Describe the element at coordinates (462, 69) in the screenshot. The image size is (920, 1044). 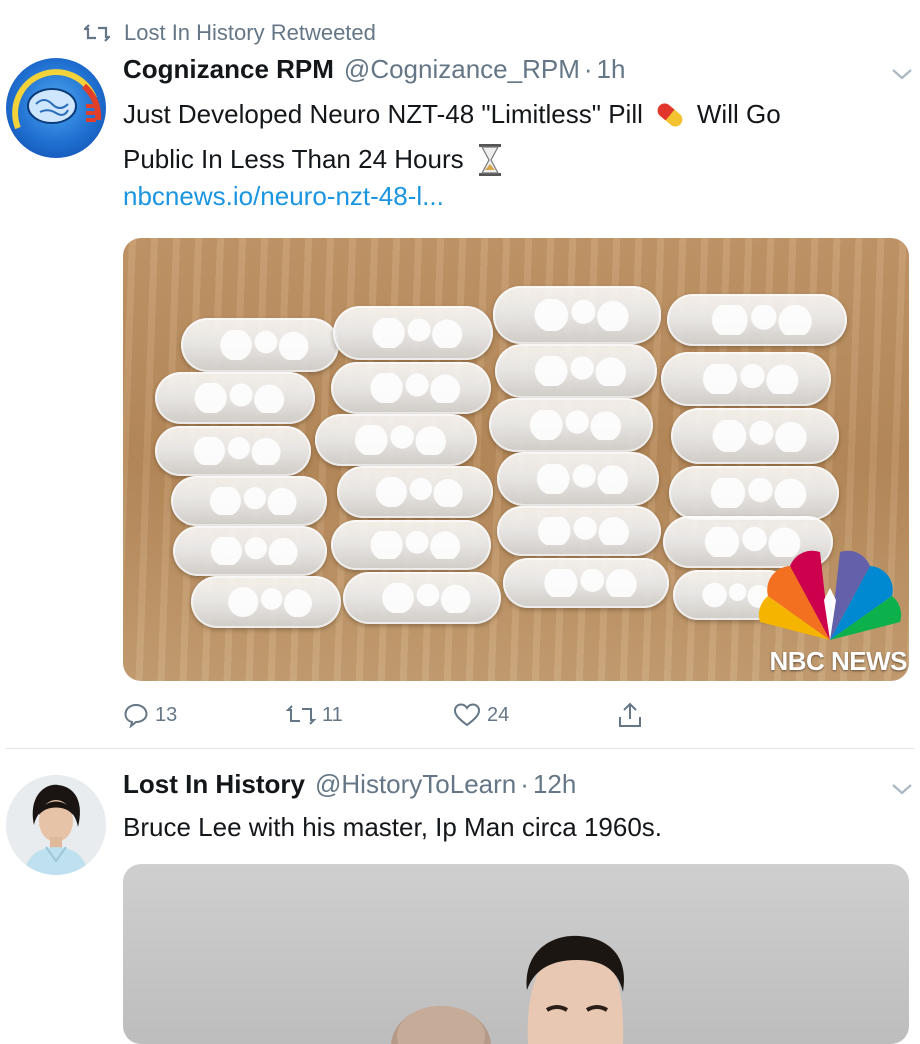
I see `handle: @Cognizance_RPM` at that location.